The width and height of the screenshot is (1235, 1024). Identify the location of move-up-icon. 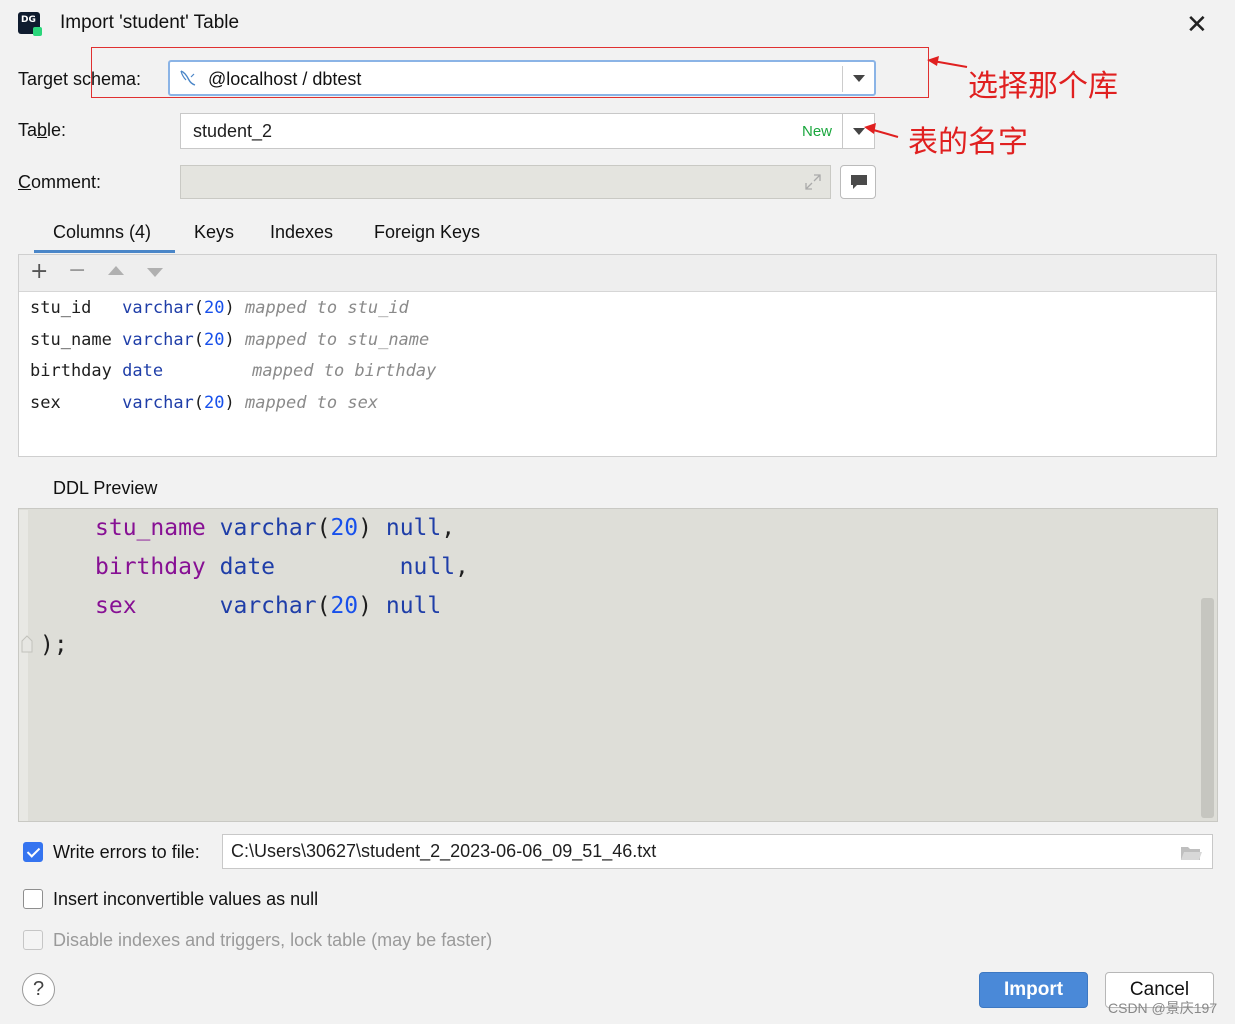
(116, 270).